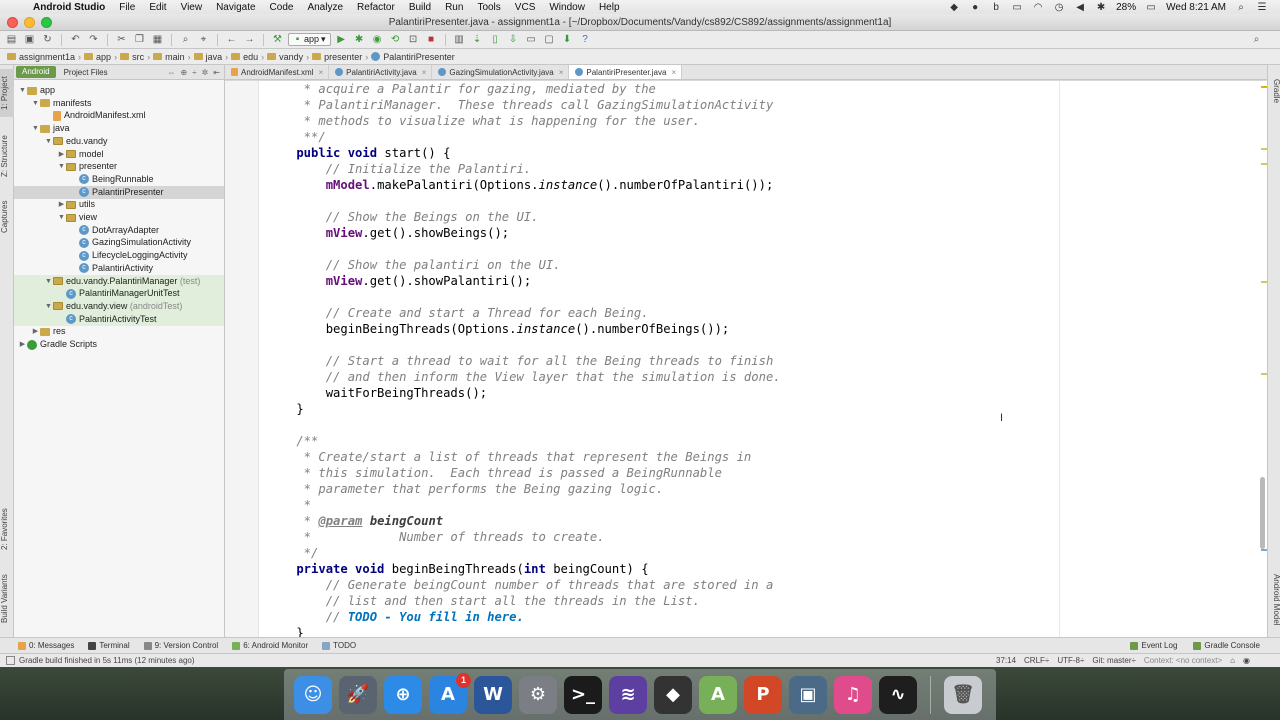  What do you see at coordinates (1274, 600) in the screenshot?
I see `tool-tab-android-model: Android Model` at bounding box center [1274, 600].